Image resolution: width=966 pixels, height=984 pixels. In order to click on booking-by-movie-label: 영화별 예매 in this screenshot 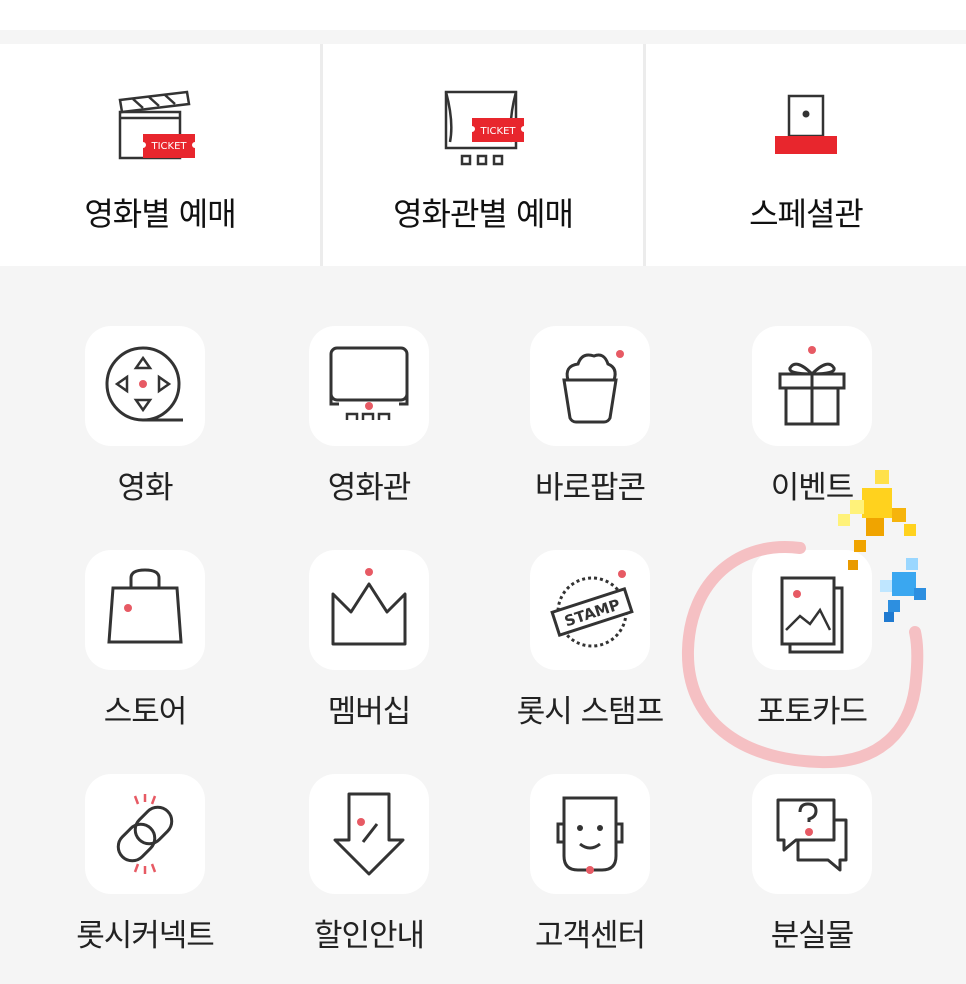, I will do `click(160, 214)`.